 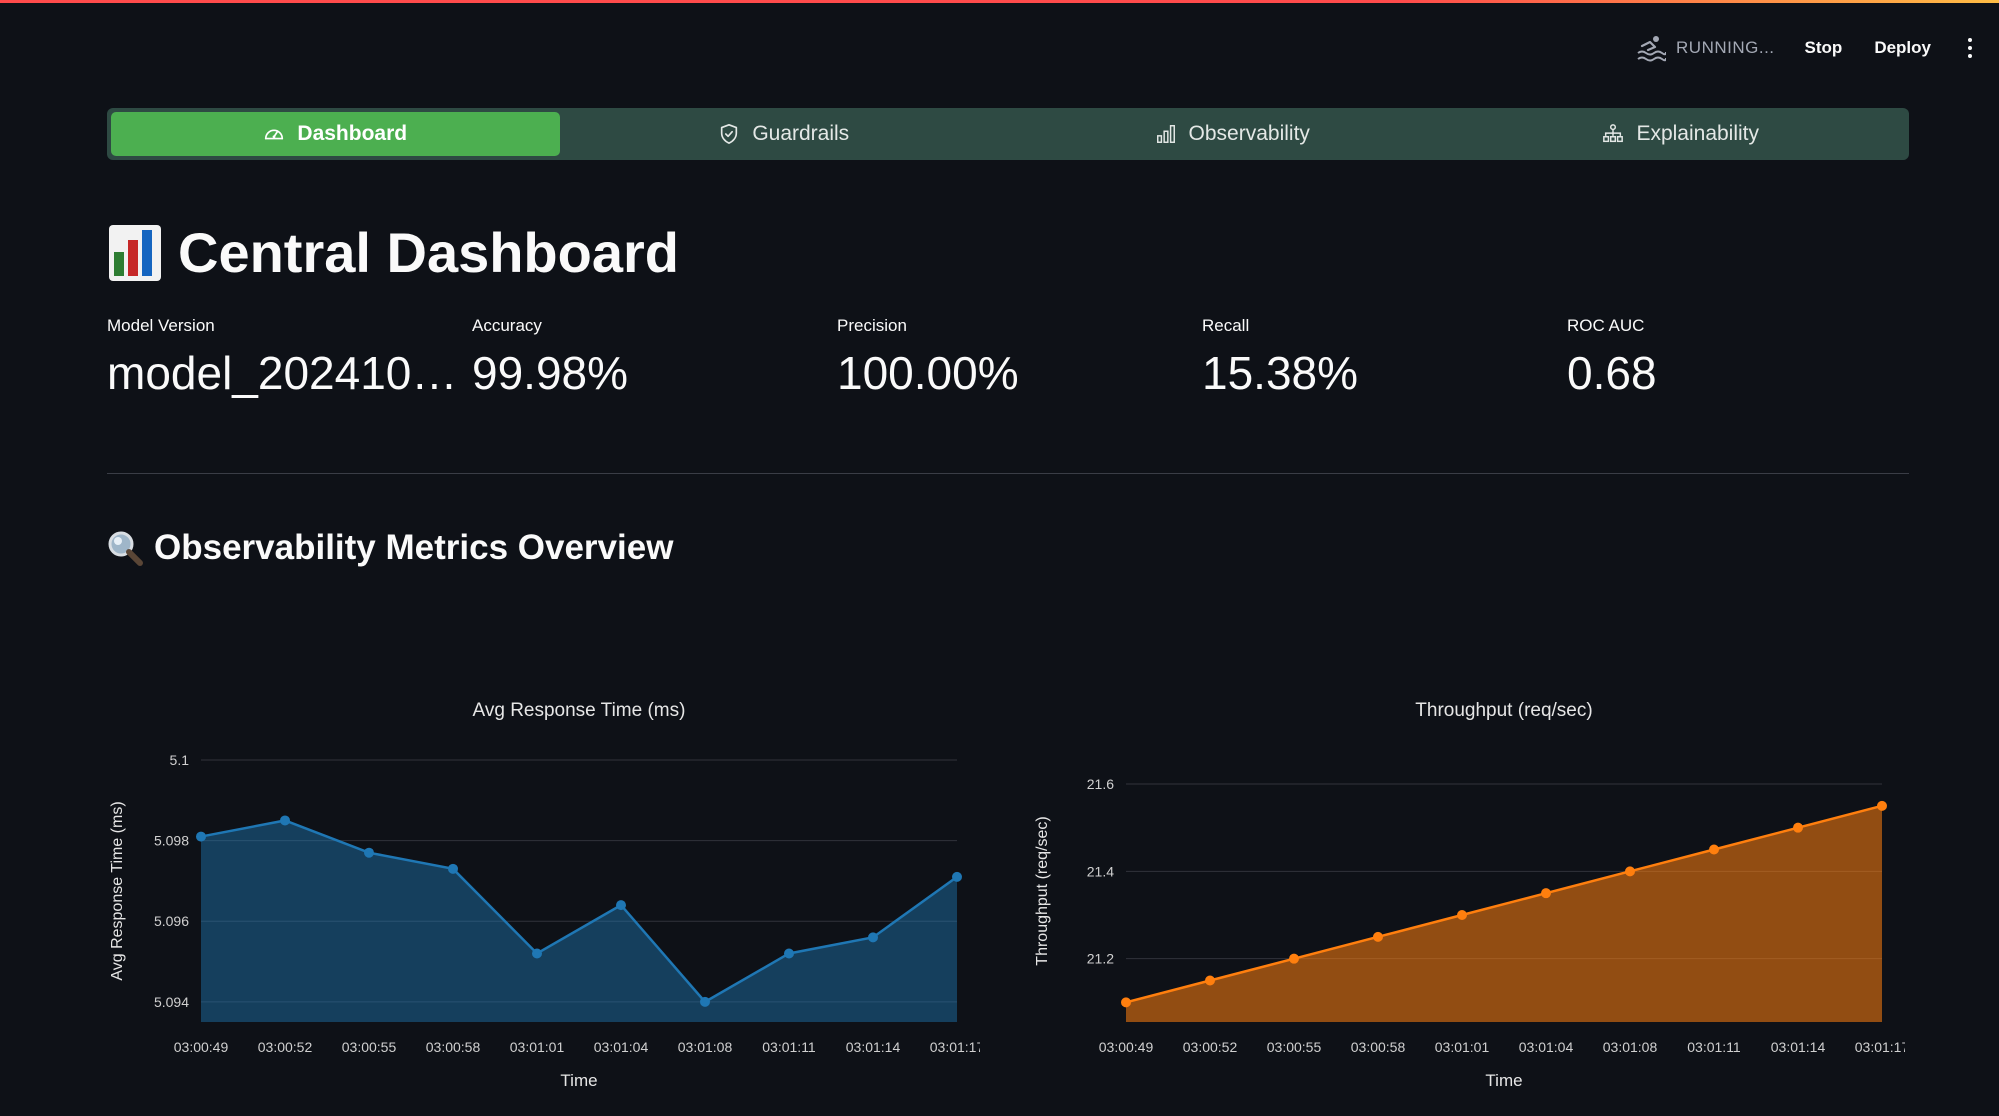 What do you see at coordinates (550, 373) in the screenshot?
I see `metric-value: 99.98%` at bounding box center [550, 373].